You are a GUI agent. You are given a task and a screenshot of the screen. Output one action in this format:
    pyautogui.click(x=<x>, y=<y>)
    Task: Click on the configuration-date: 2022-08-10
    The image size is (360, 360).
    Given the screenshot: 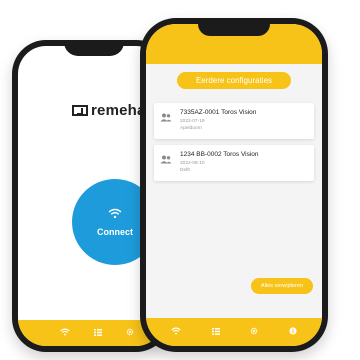 What is the action you would take?
    pyautogui.click(x=192, y=163)
    